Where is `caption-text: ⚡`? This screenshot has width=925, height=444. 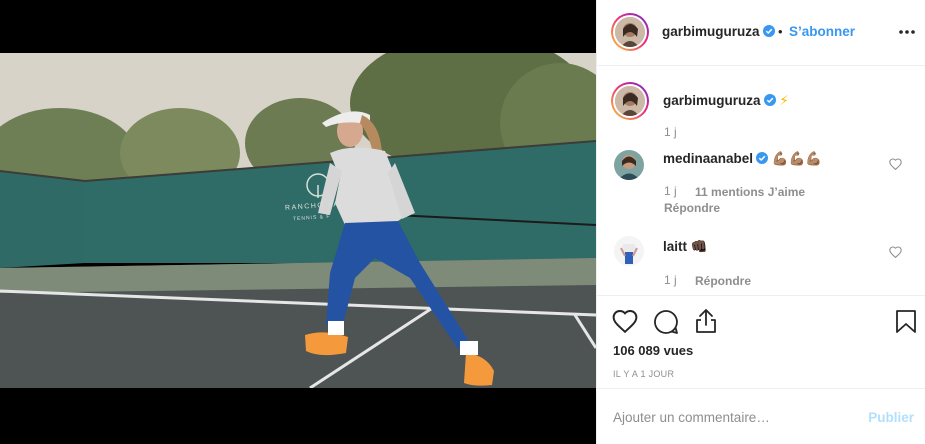 caption-text: ⚡ is located at coordinates (784, 100).